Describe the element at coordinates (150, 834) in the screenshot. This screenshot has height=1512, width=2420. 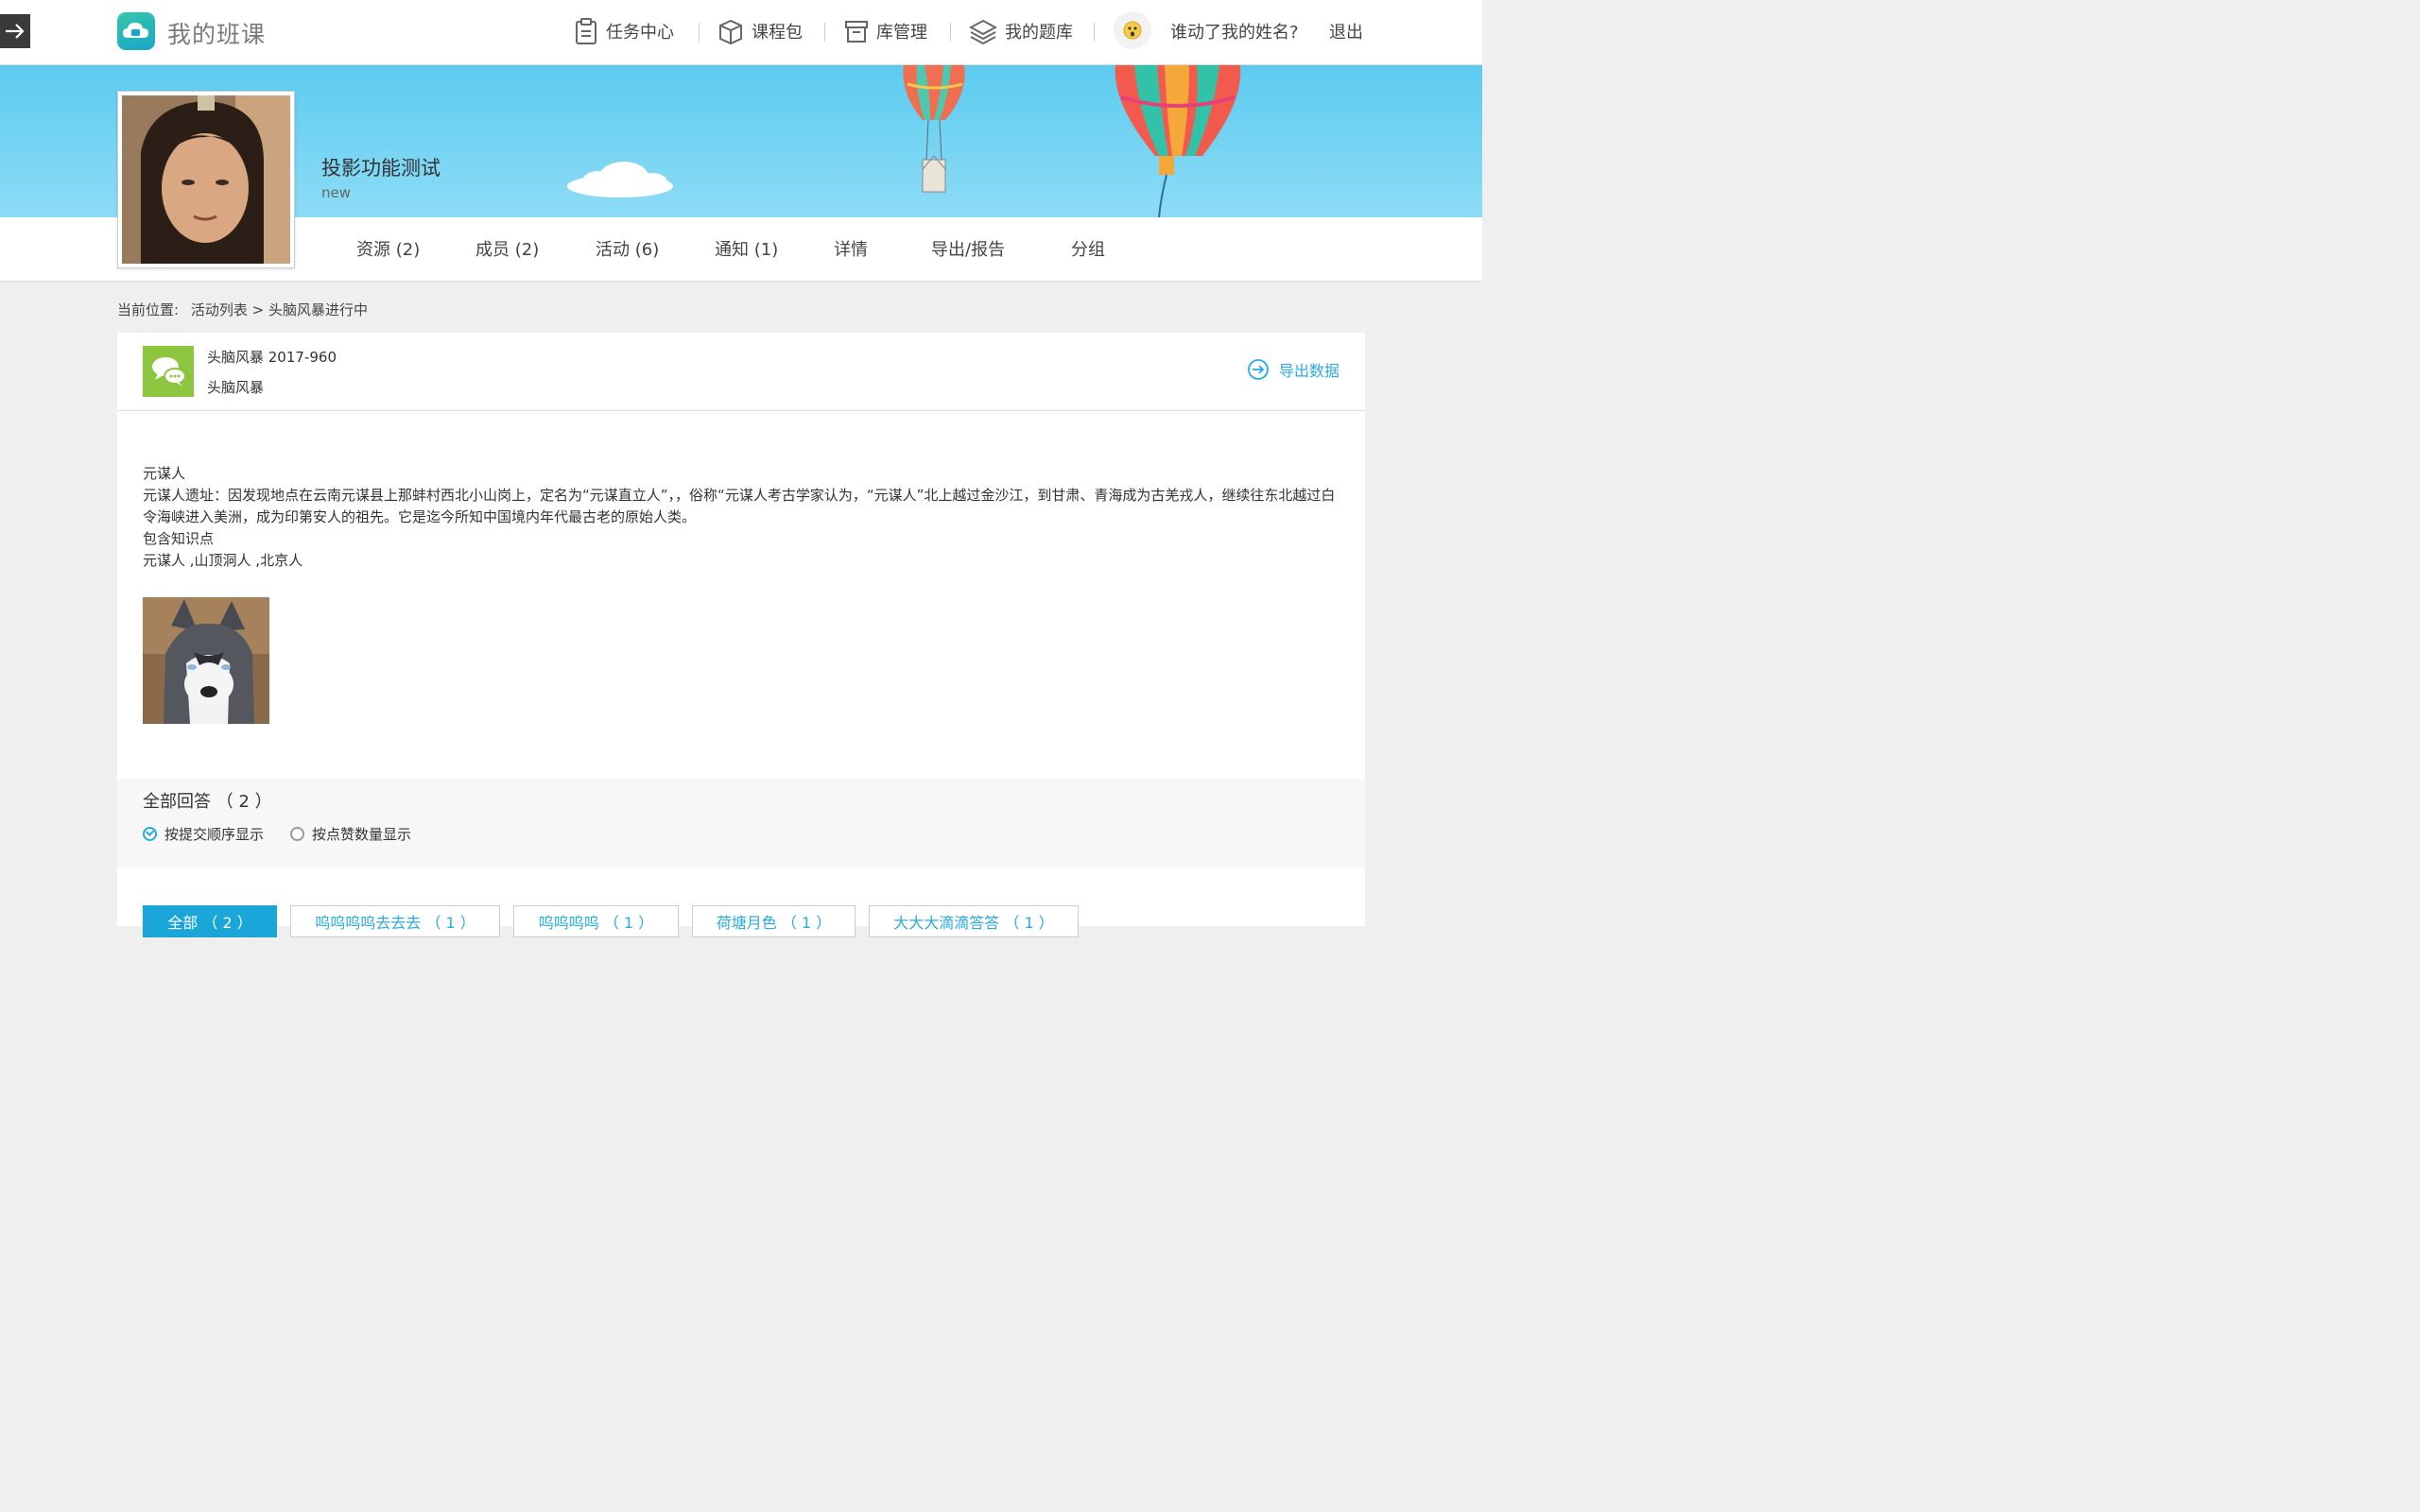
I see `sort-by-time-radio` at that location.